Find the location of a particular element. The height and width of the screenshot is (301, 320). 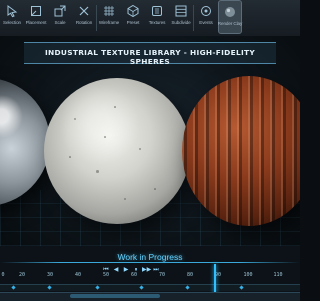

subdivide-icon is located at coordinates (181, 11).